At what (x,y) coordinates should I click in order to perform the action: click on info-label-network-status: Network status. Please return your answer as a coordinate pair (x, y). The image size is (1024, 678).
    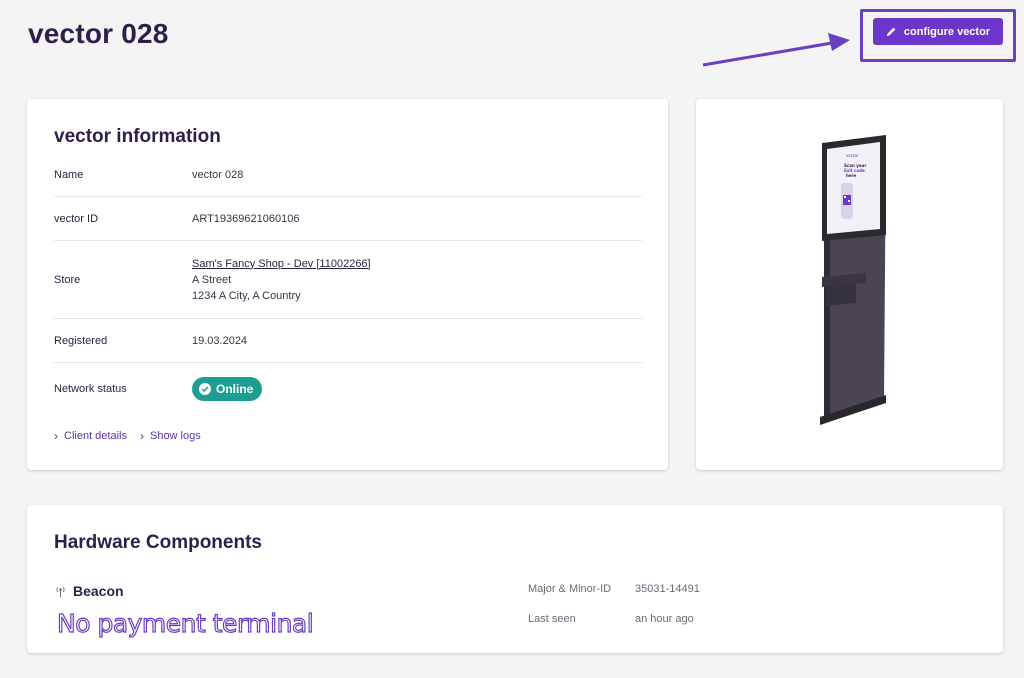
    Looking at the image, I should click on (90, 389).